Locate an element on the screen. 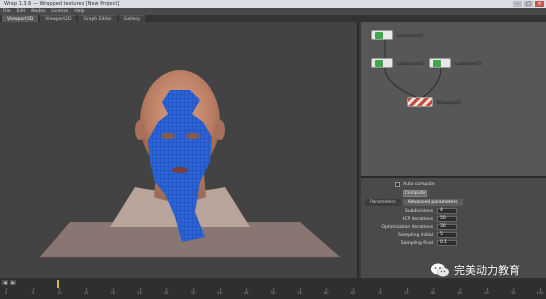  playback-controls: ◀ ▶ is located at coordinates (9, 282).